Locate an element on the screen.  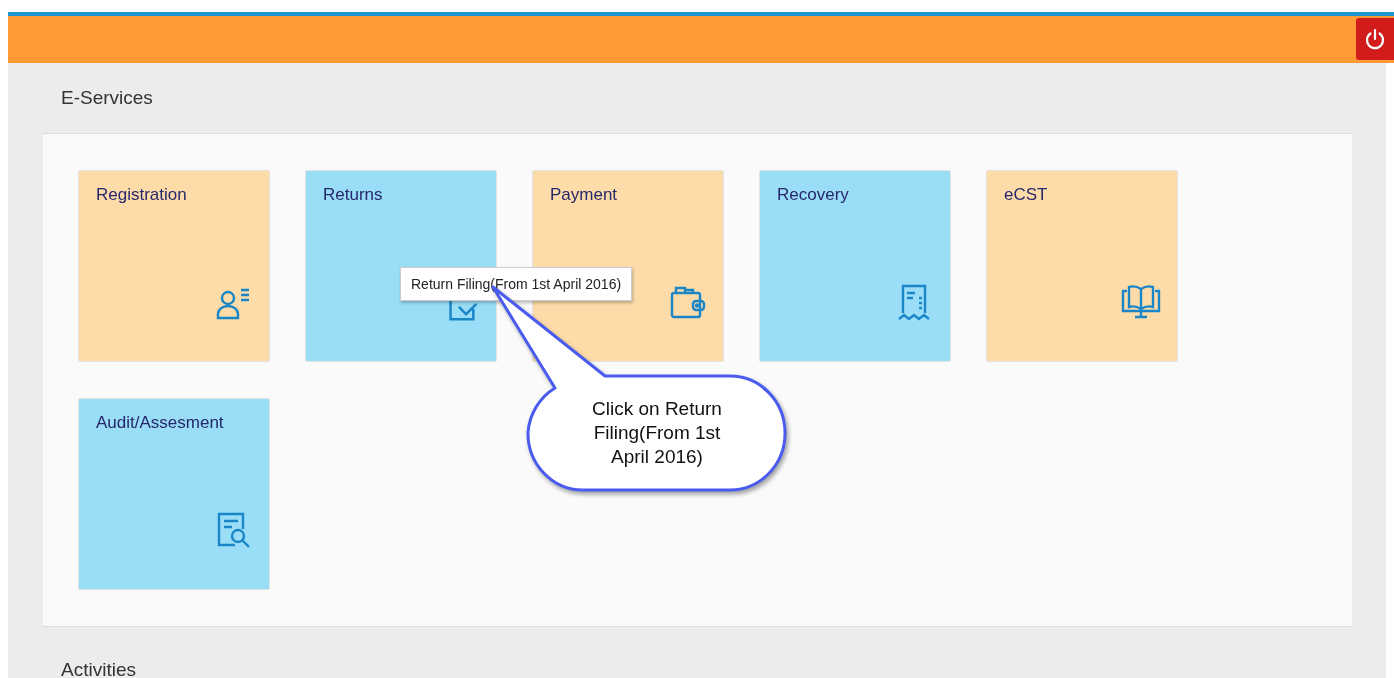
book-monitor-icon is located at coordinates (1141, 302).